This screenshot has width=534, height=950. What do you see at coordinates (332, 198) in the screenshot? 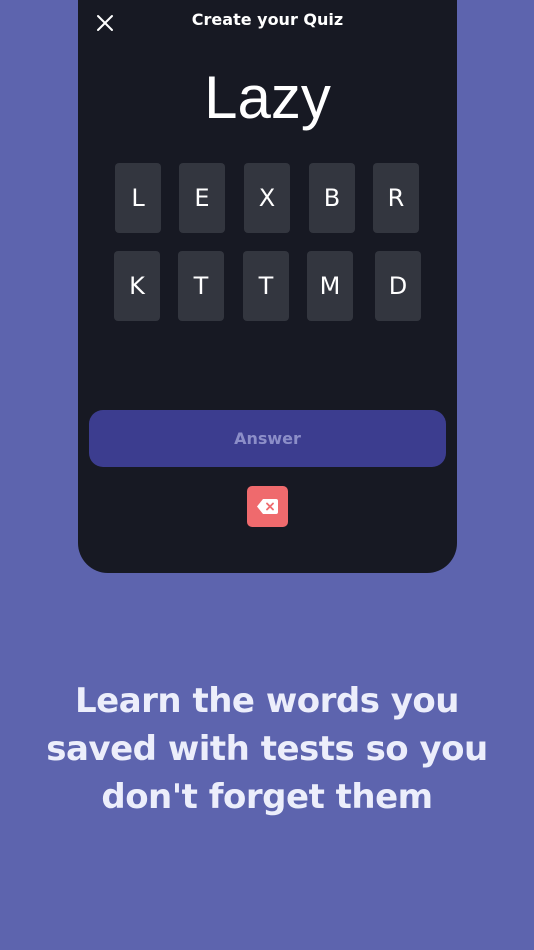
I see `letter-tile: B` at bounding box center [332, 198].